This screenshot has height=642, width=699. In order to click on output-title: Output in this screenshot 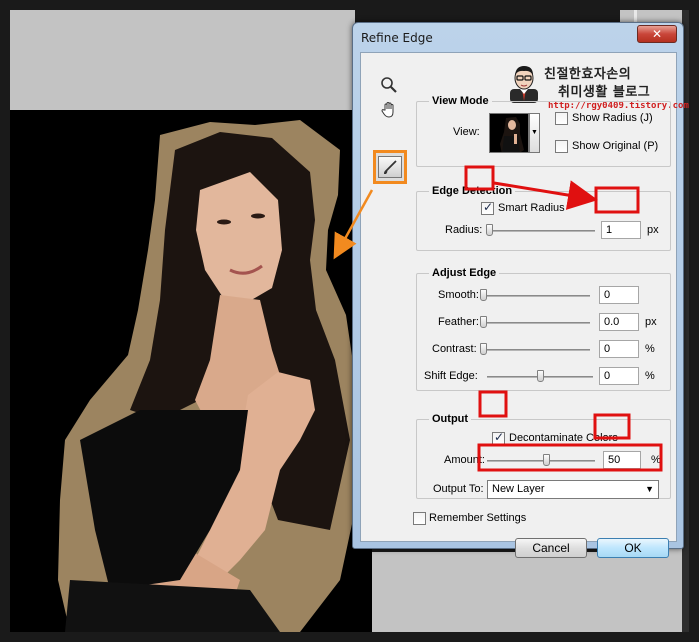, I will do `click(450, 419)`.